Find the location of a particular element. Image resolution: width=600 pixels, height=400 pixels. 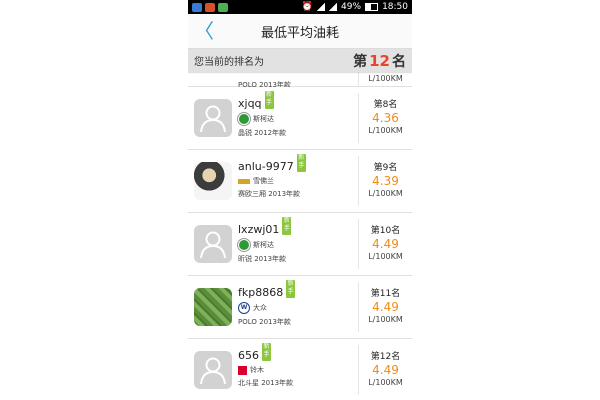

rank-position: 第12名 is located at coordinates (385, 357).